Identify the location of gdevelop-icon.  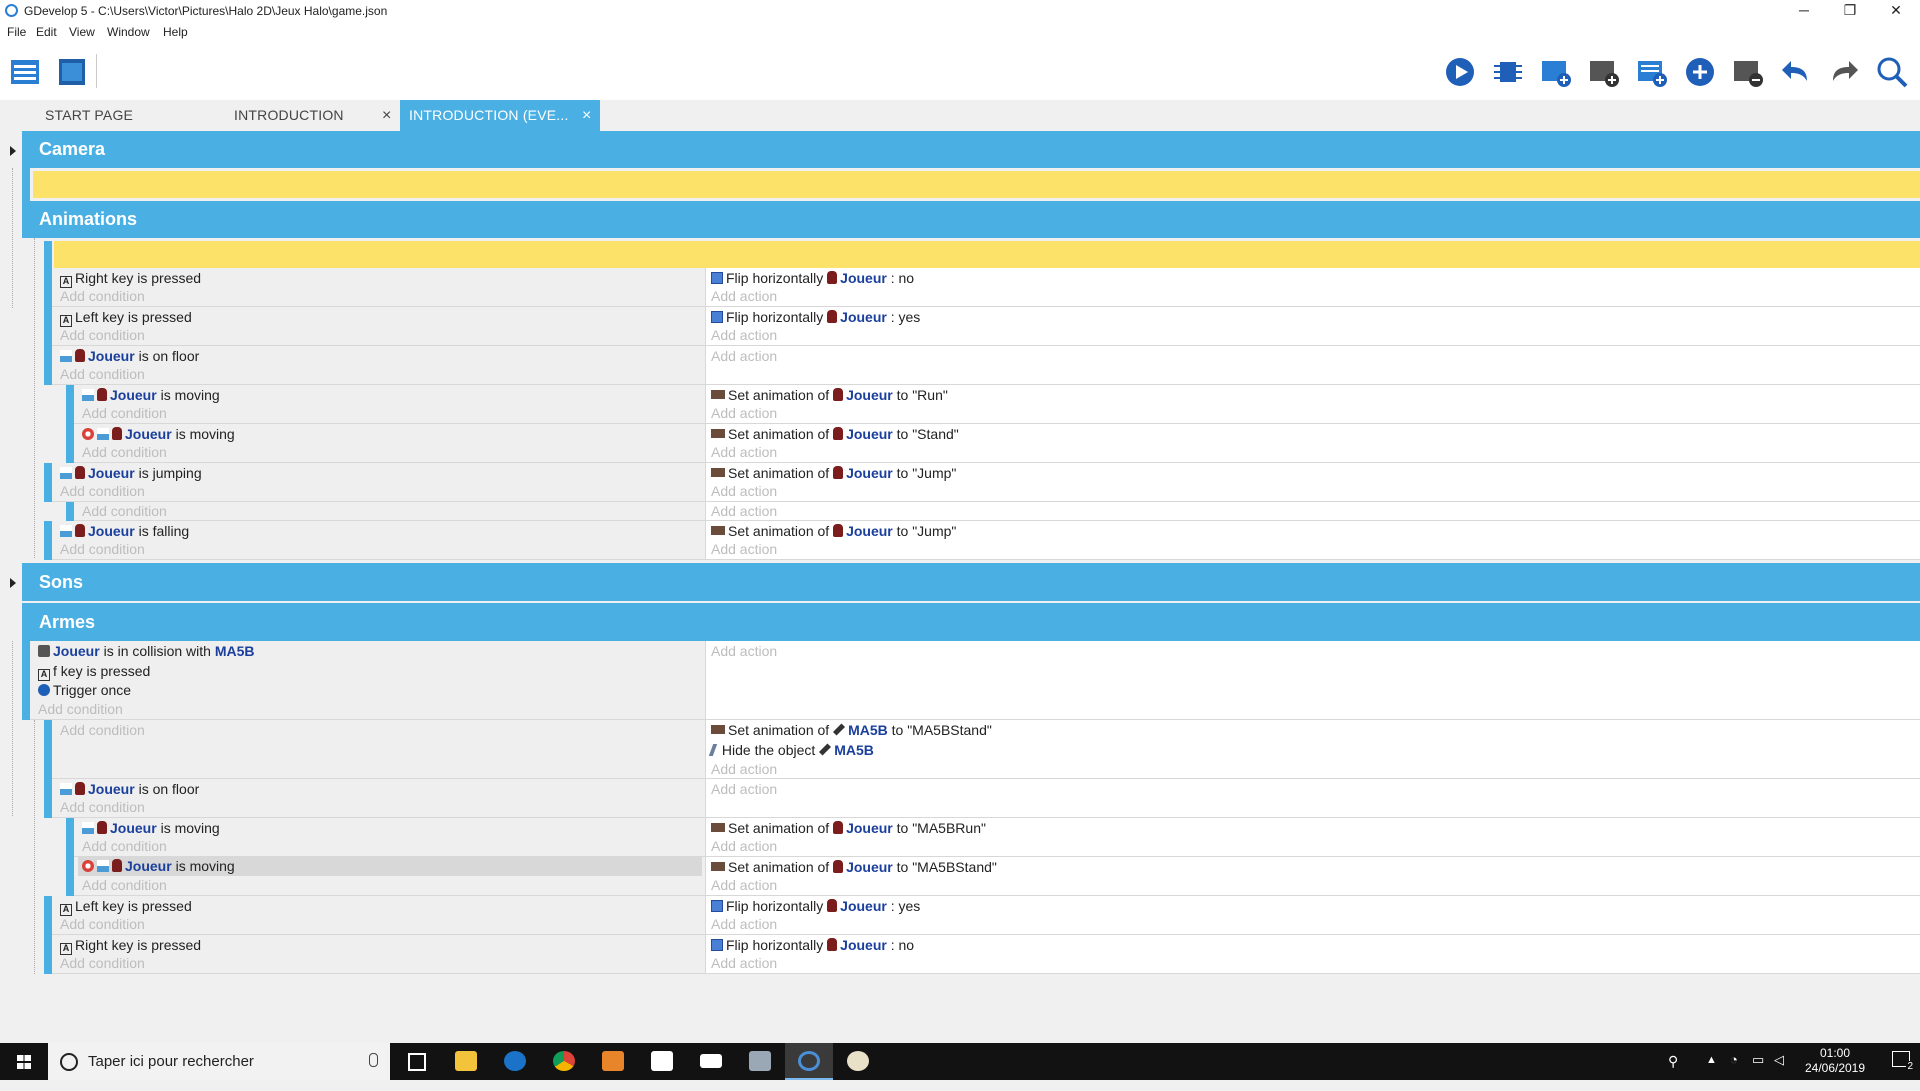
(809, 1061).